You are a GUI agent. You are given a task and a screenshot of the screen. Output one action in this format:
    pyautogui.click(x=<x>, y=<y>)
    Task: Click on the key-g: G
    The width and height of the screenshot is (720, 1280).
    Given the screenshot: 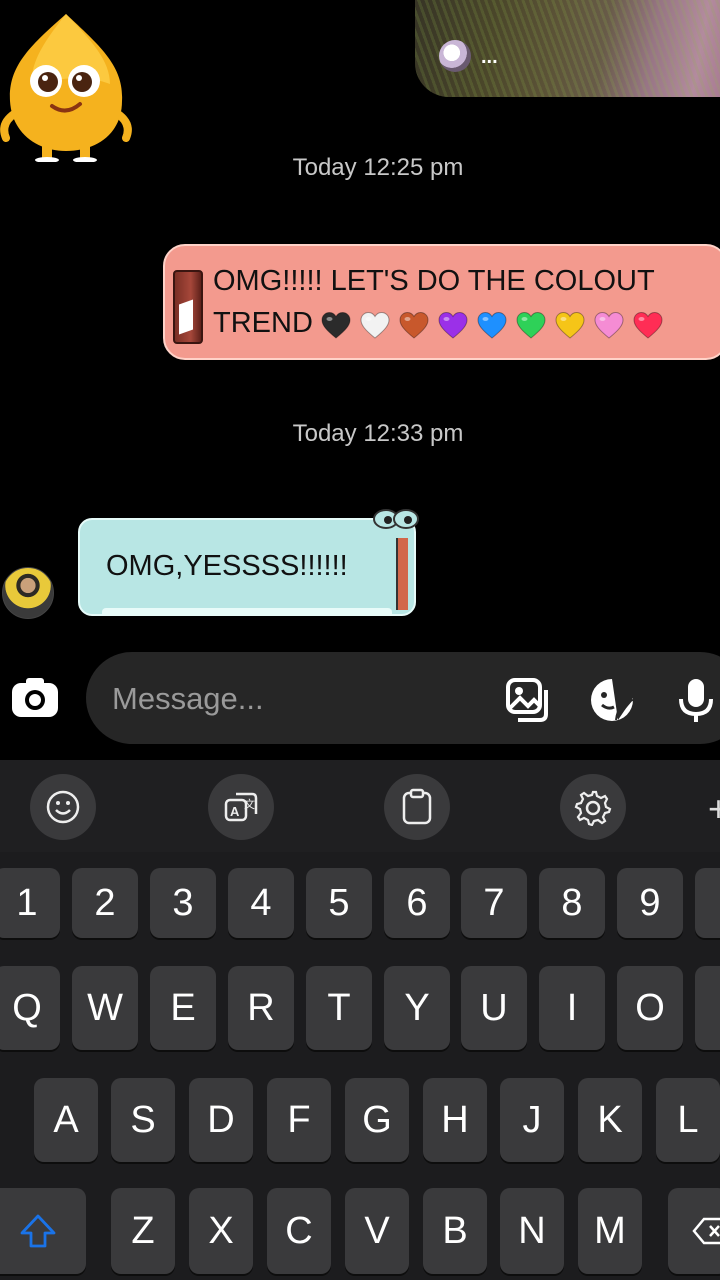 What is the action you would take?
    pyautogui.click(x=377, y=1120)
    